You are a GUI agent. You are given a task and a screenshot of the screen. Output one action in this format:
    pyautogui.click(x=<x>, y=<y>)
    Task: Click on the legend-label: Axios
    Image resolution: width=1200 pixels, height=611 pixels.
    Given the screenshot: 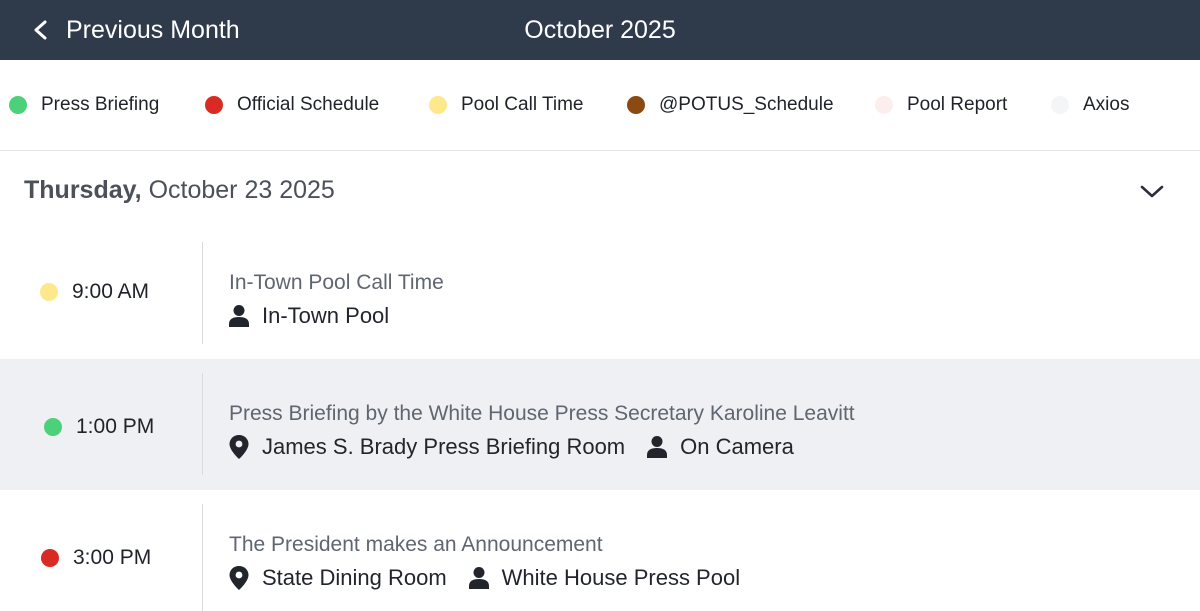 What is the action you would take?
    pyautogui.click(x=1106, y=104)
    